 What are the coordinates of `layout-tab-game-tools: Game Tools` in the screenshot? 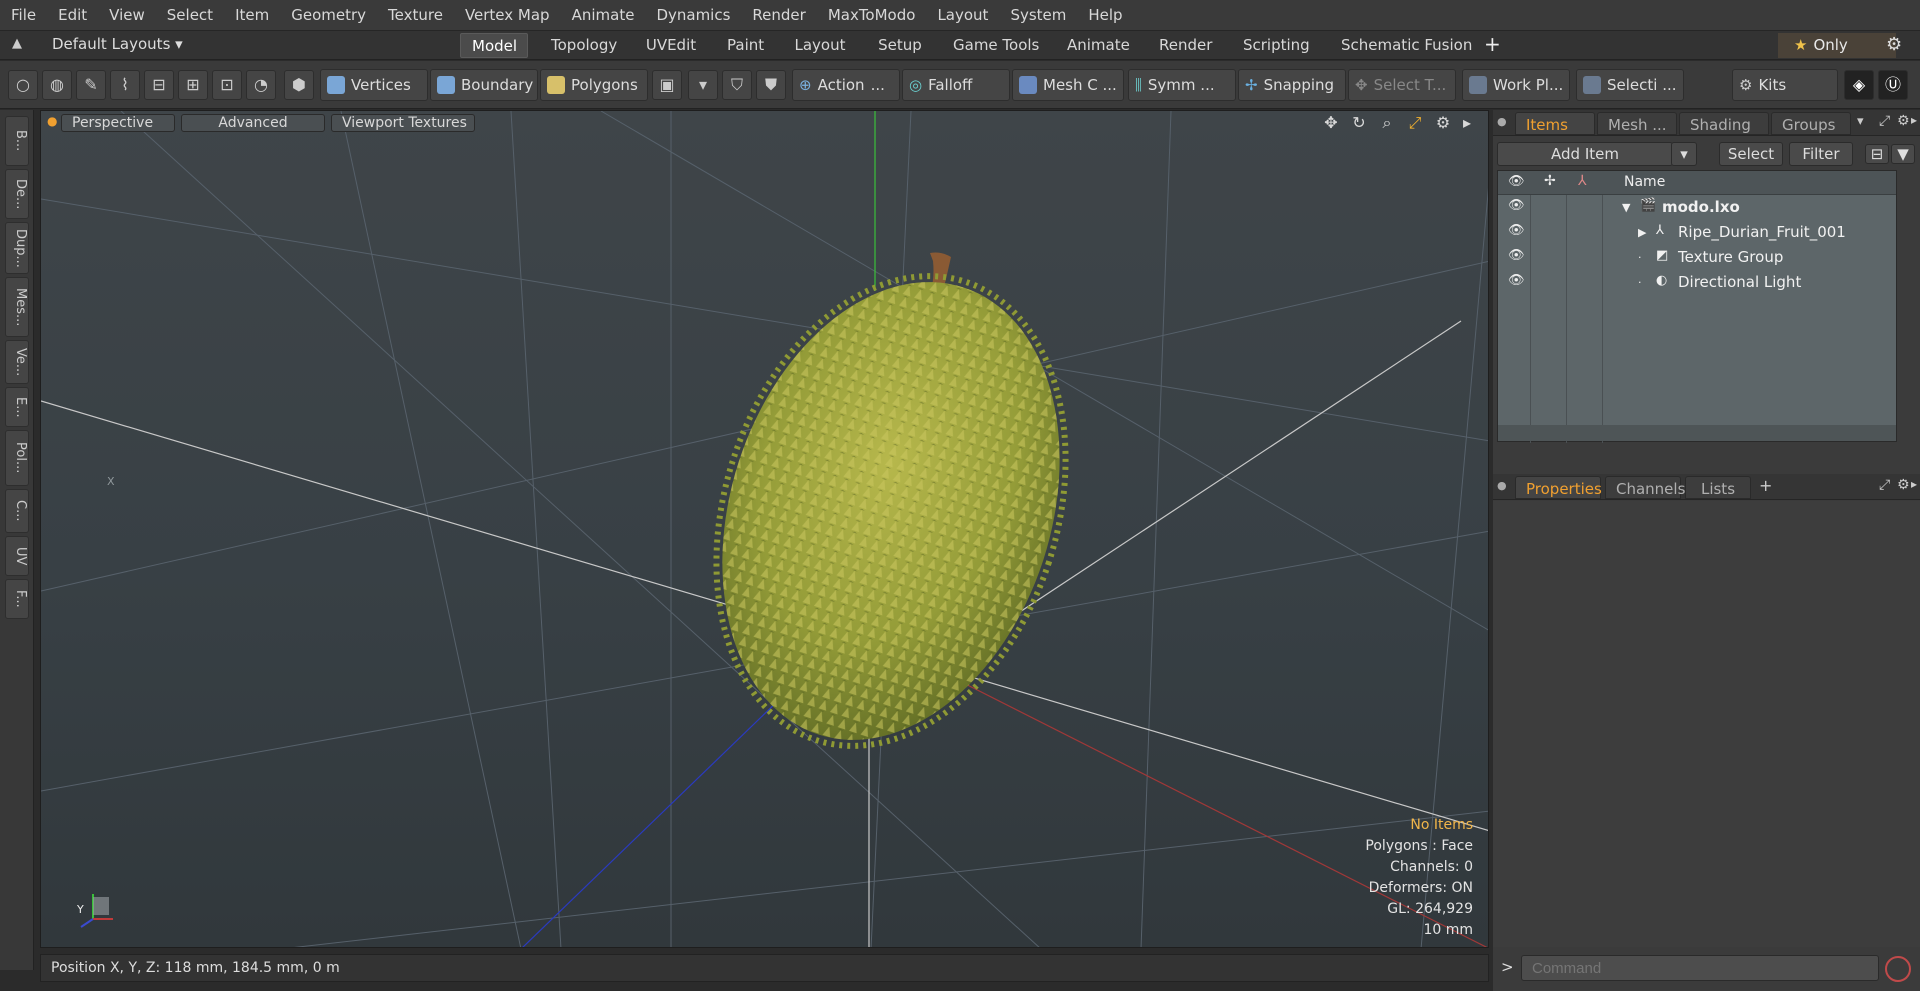 It's located at (995, 45).